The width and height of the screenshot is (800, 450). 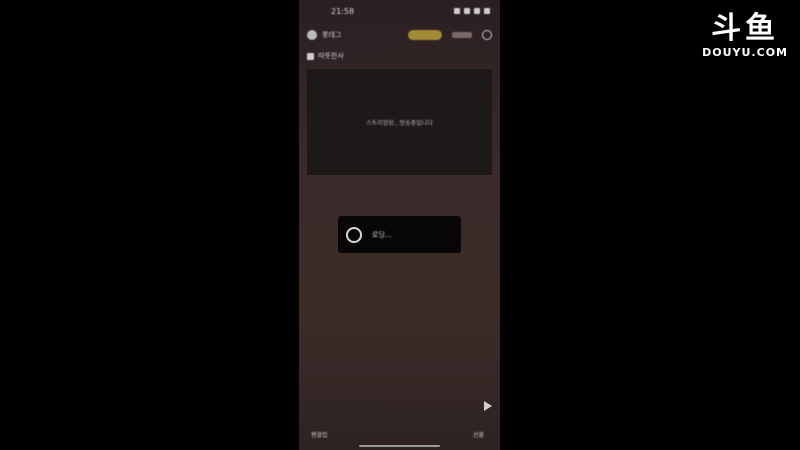 What do you see at coordinates (472, 11) in the screenshot?
I see `status-icons` at bounding box center [472, 11].